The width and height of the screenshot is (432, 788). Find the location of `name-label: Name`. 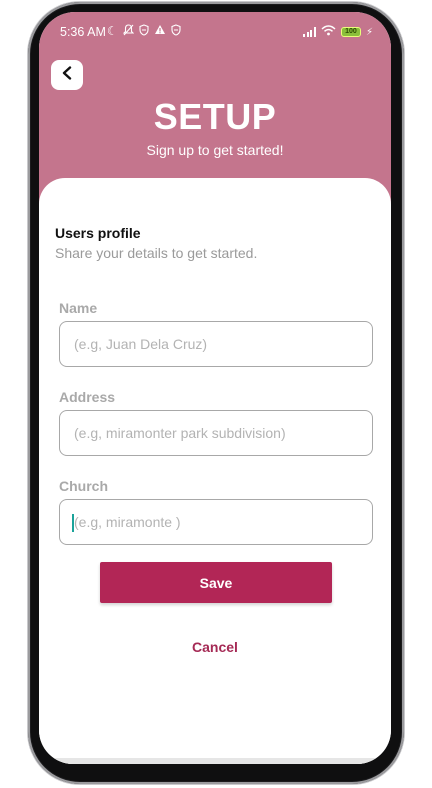

name-label: Name is located at coordinates (78, 308).